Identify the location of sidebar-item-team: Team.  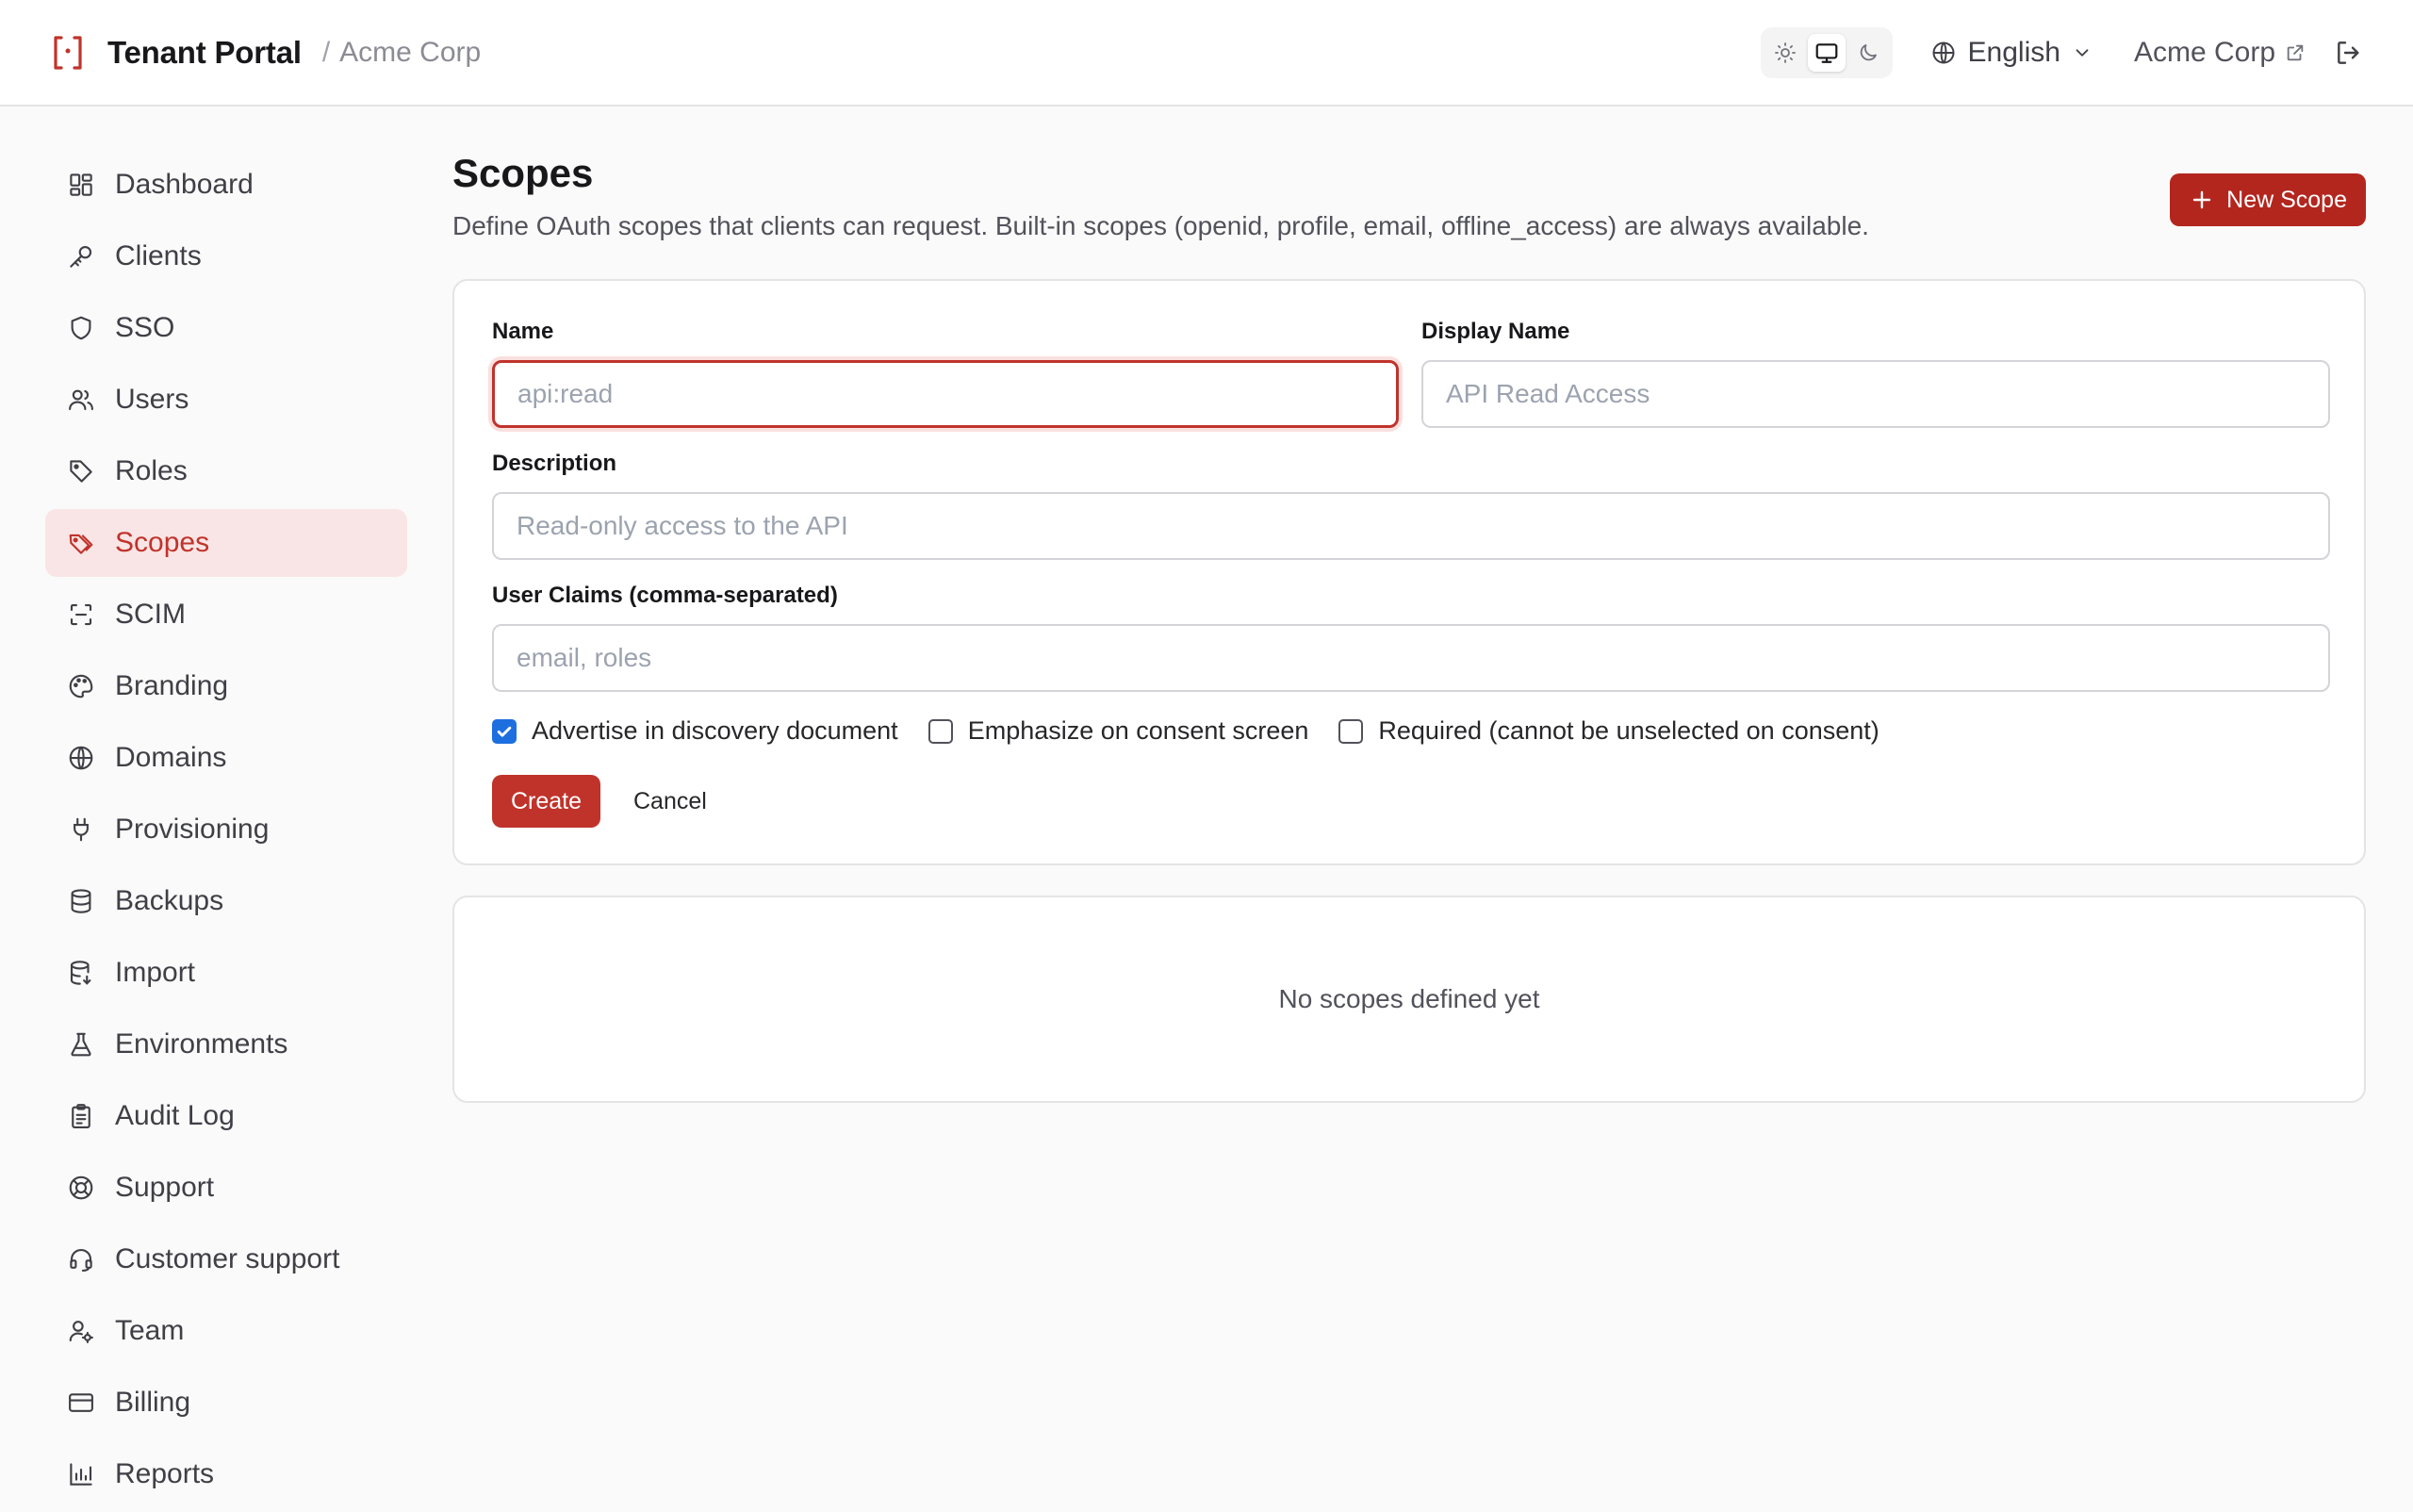
(226, 1331).